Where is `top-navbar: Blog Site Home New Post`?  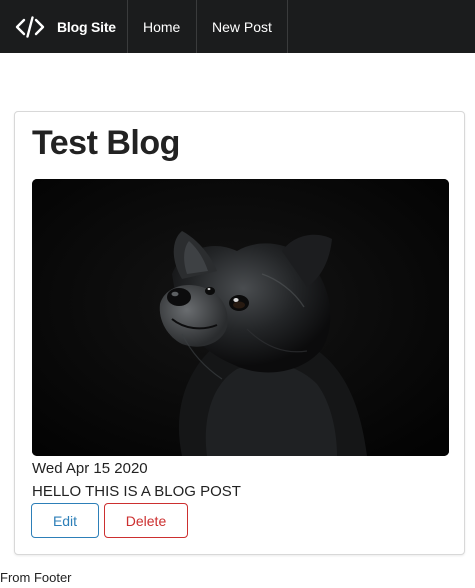
top-navbar: Blog Site Home New Post is located at coordinates (237, 26).